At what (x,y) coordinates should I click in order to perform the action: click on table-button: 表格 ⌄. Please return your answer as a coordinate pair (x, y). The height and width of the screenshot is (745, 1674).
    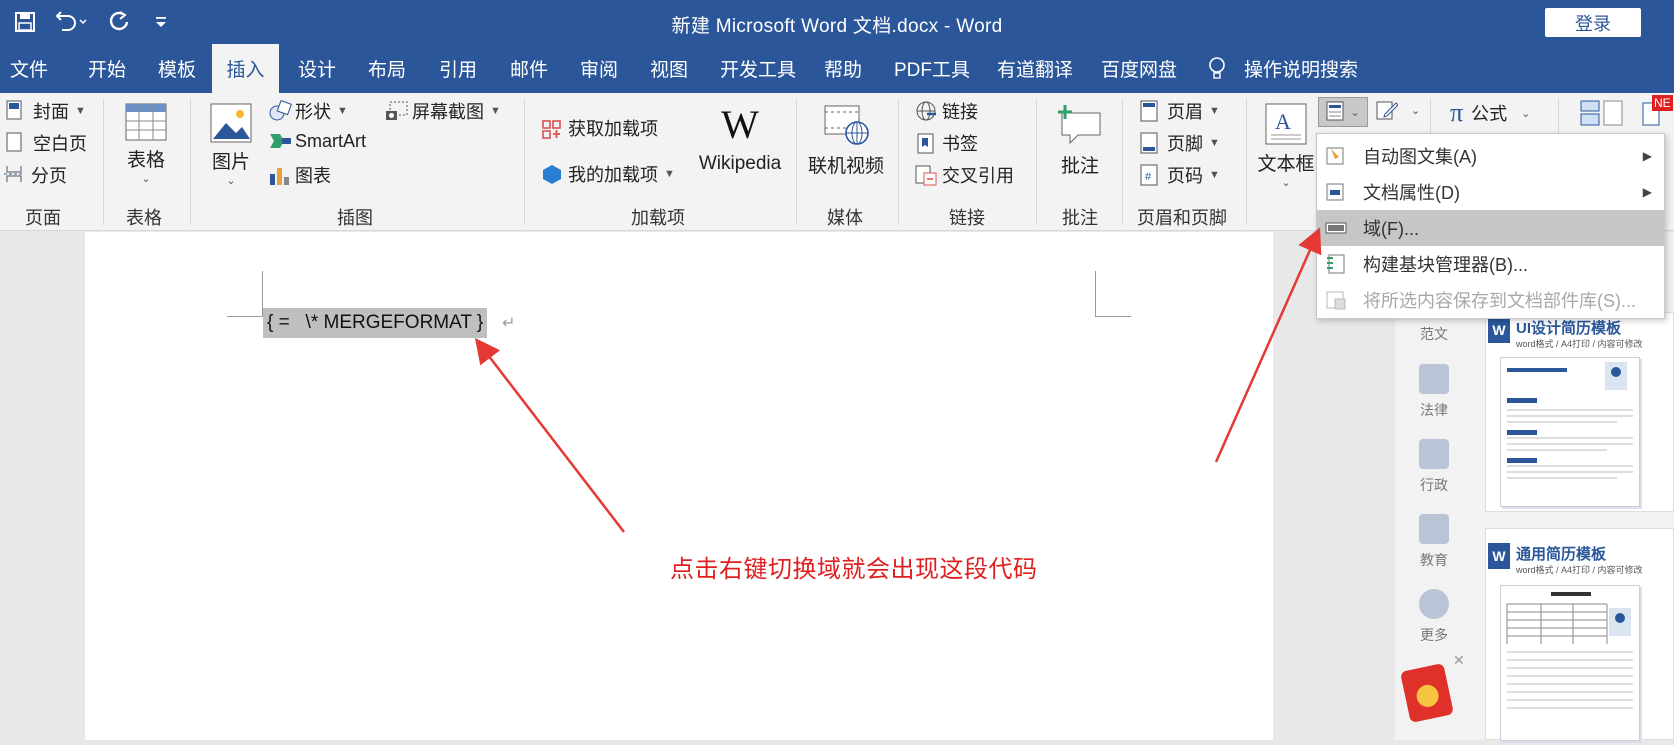
    Looking at the image, I should click on (146, 144).